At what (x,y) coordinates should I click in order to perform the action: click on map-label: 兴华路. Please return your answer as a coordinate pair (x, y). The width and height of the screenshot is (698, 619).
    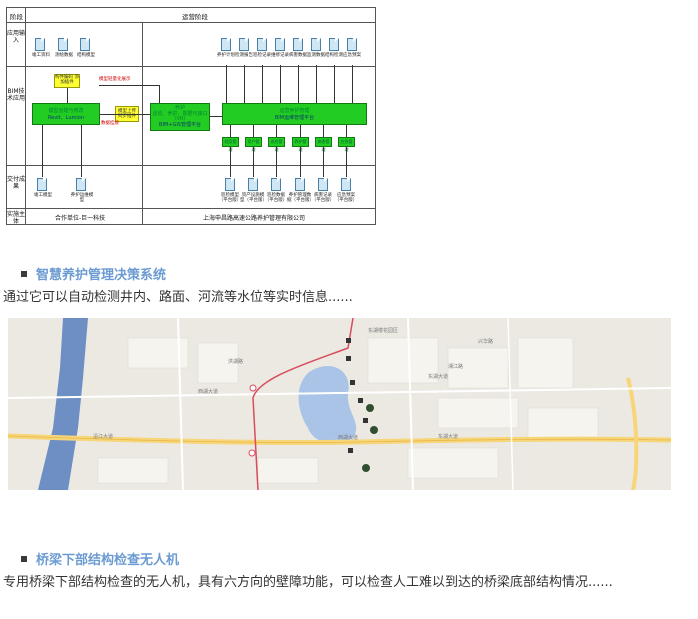
    Looking at the image, I should click on (485, 341).